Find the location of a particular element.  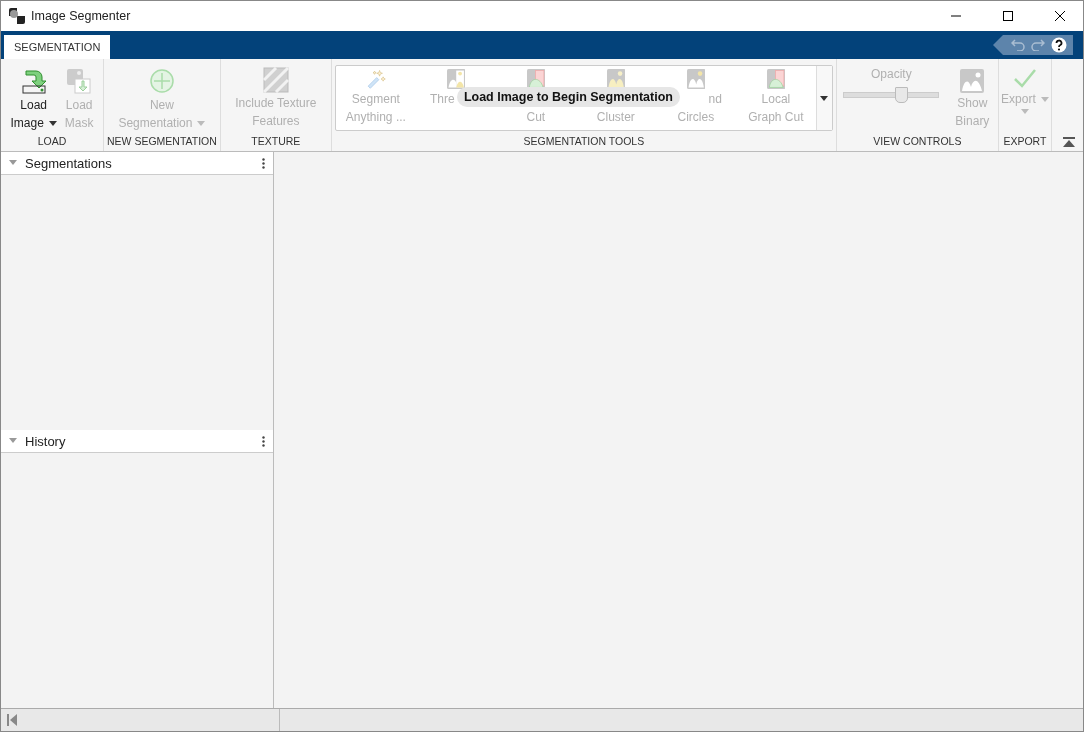

tool-label: Segment is located at coordinates (375, 99).